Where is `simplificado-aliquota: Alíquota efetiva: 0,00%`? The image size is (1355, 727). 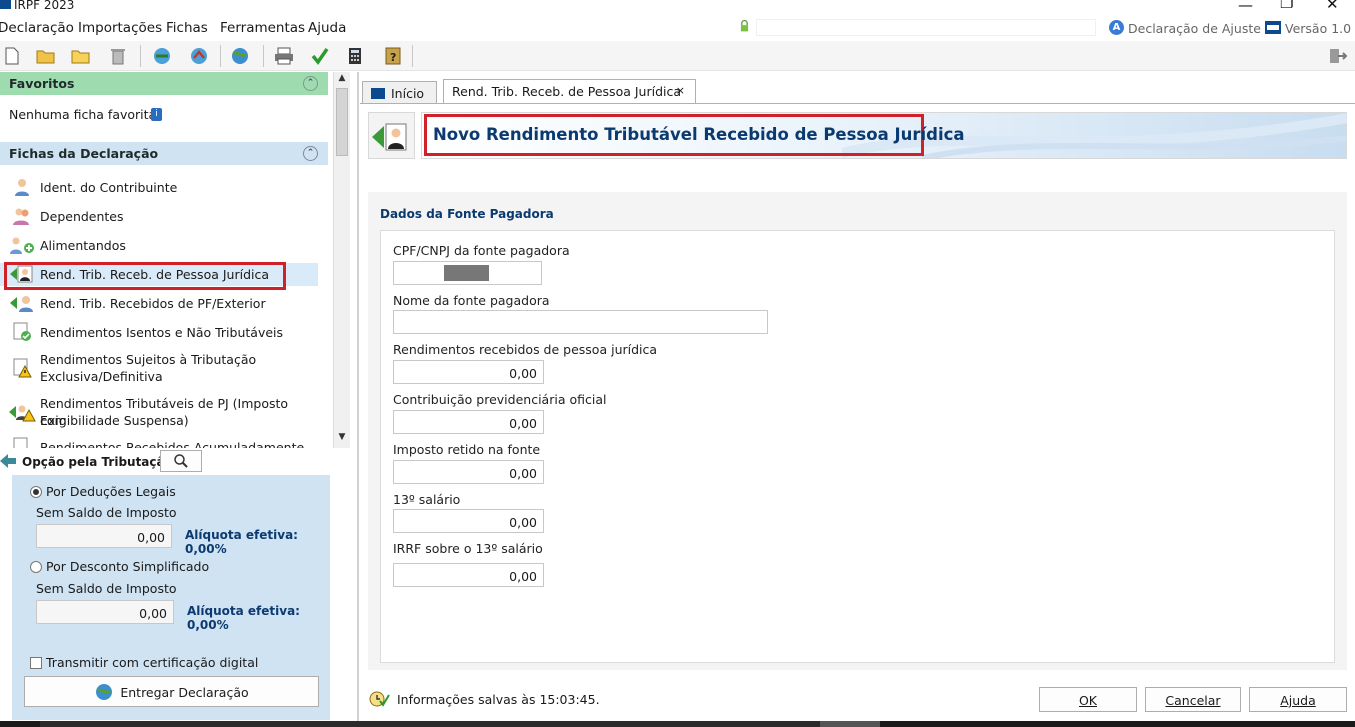 simplificado-aliquota: Alíquota efetiva: 0,00% is located at coordinates (243, 618).